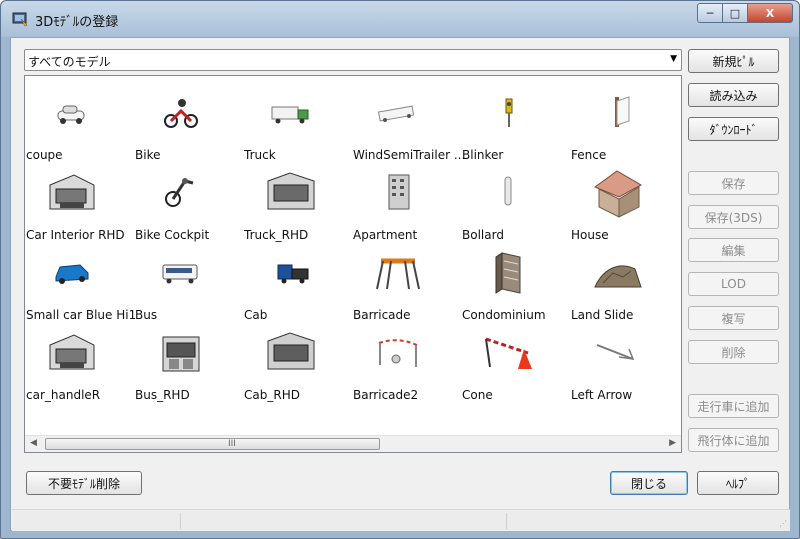 The height and width of the screenshot is (539, 800). Describe the element at coordinates (738, 483) in the screenshot. I see `help-button: ﾍﾙﾌﾟ` at that location.